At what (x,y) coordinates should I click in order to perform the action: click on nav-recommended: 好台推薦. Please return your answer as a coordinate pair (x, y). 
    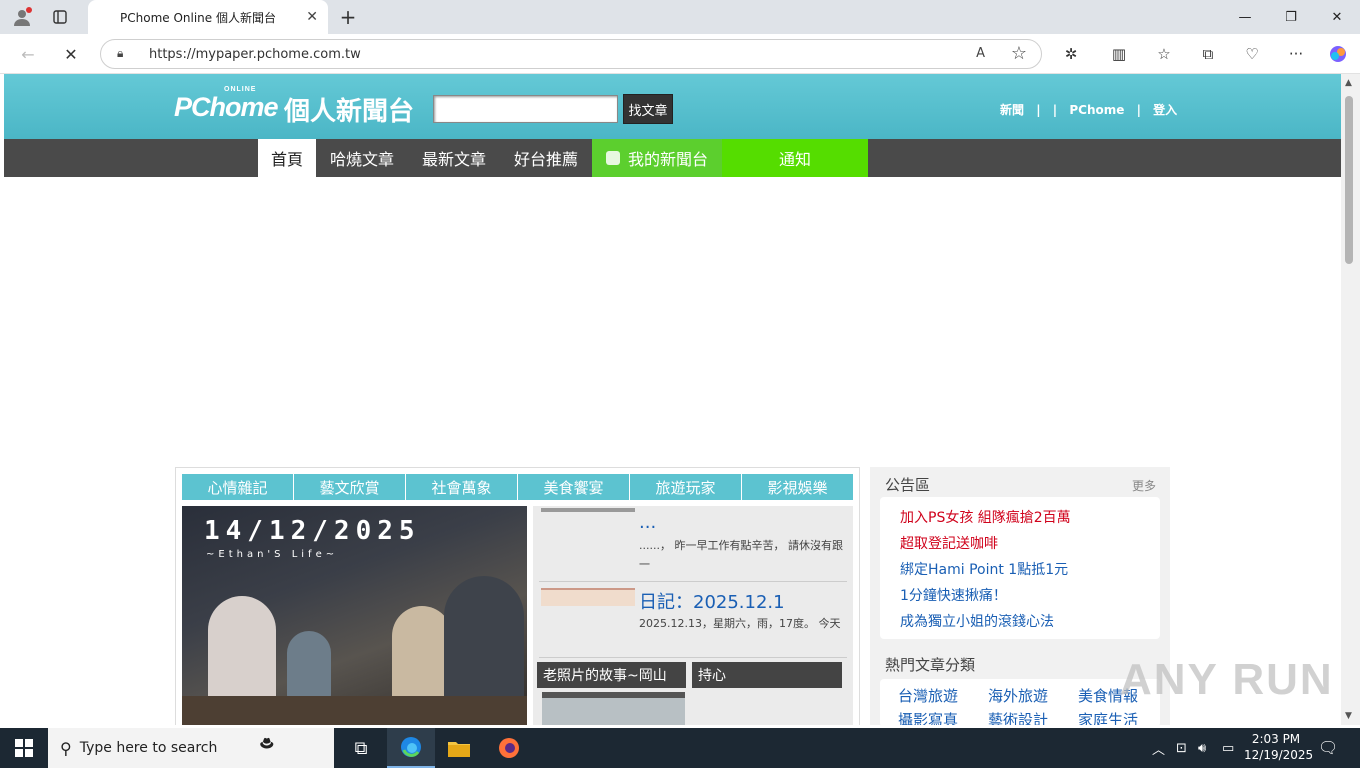
    Looking at the image, I should click on (546, 158).